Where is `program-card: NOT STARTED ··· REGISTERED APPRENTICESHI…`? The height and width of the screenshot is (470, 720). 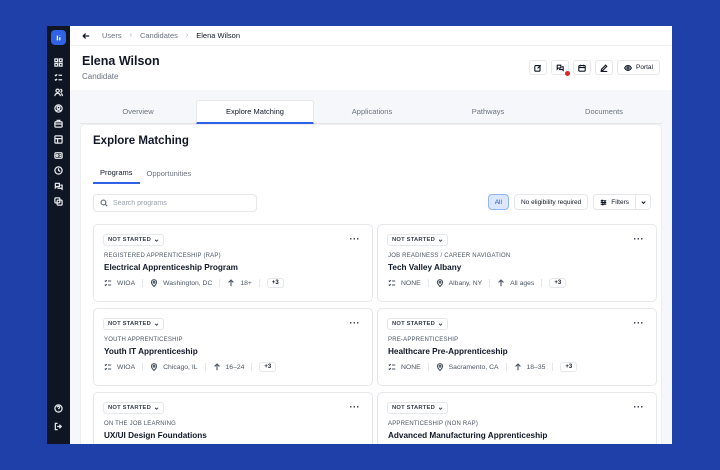
program-card: NOT STARTED ··· REGISTERED APPRENTICESHI… is located at coordinates (233, 263).